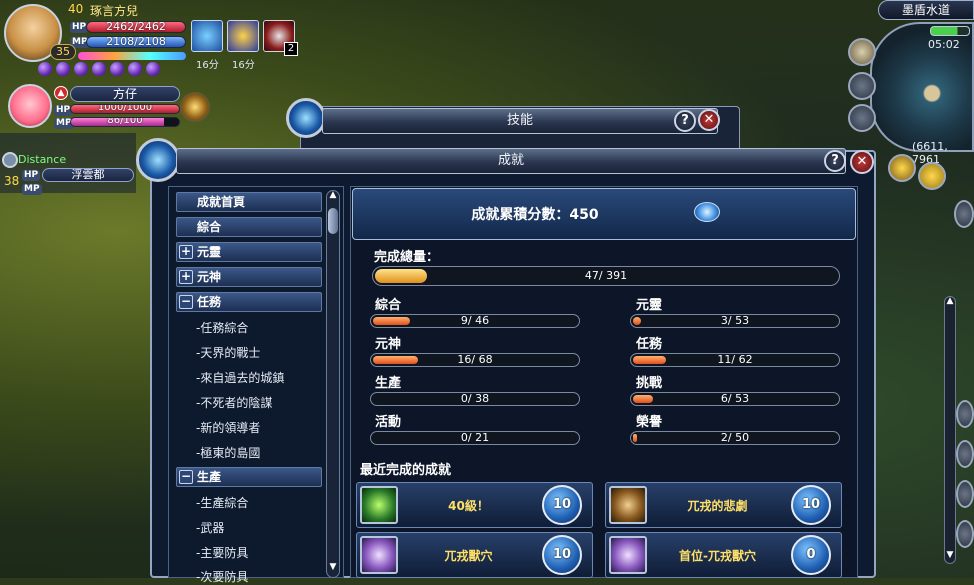 The width and height of the screenshot is (974, 585). What do you see at coordinates (249, 477) in the screenshot?
I see `nav-production: − 生產` at bounding box center [249, 477].